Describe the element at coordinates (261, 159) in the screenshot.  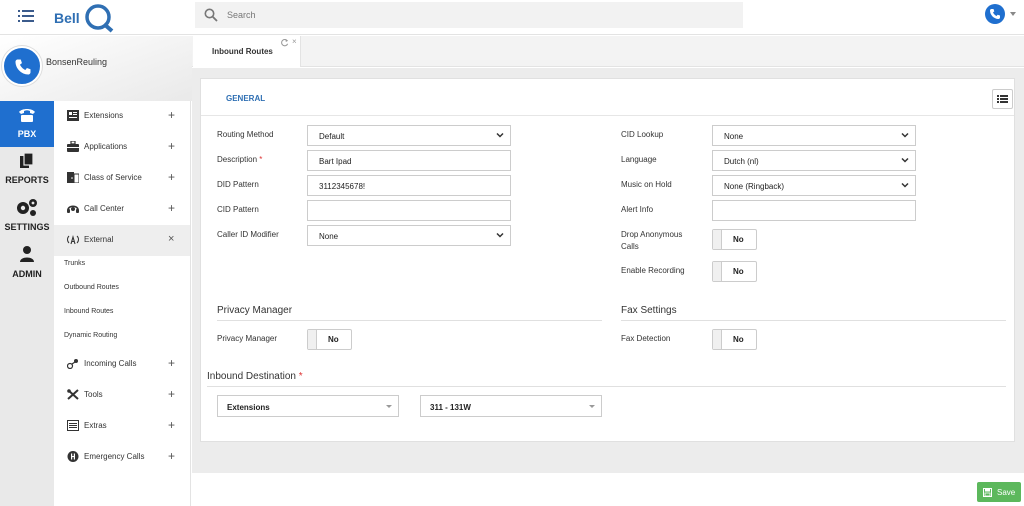
I see `required-marker: *` at that location.